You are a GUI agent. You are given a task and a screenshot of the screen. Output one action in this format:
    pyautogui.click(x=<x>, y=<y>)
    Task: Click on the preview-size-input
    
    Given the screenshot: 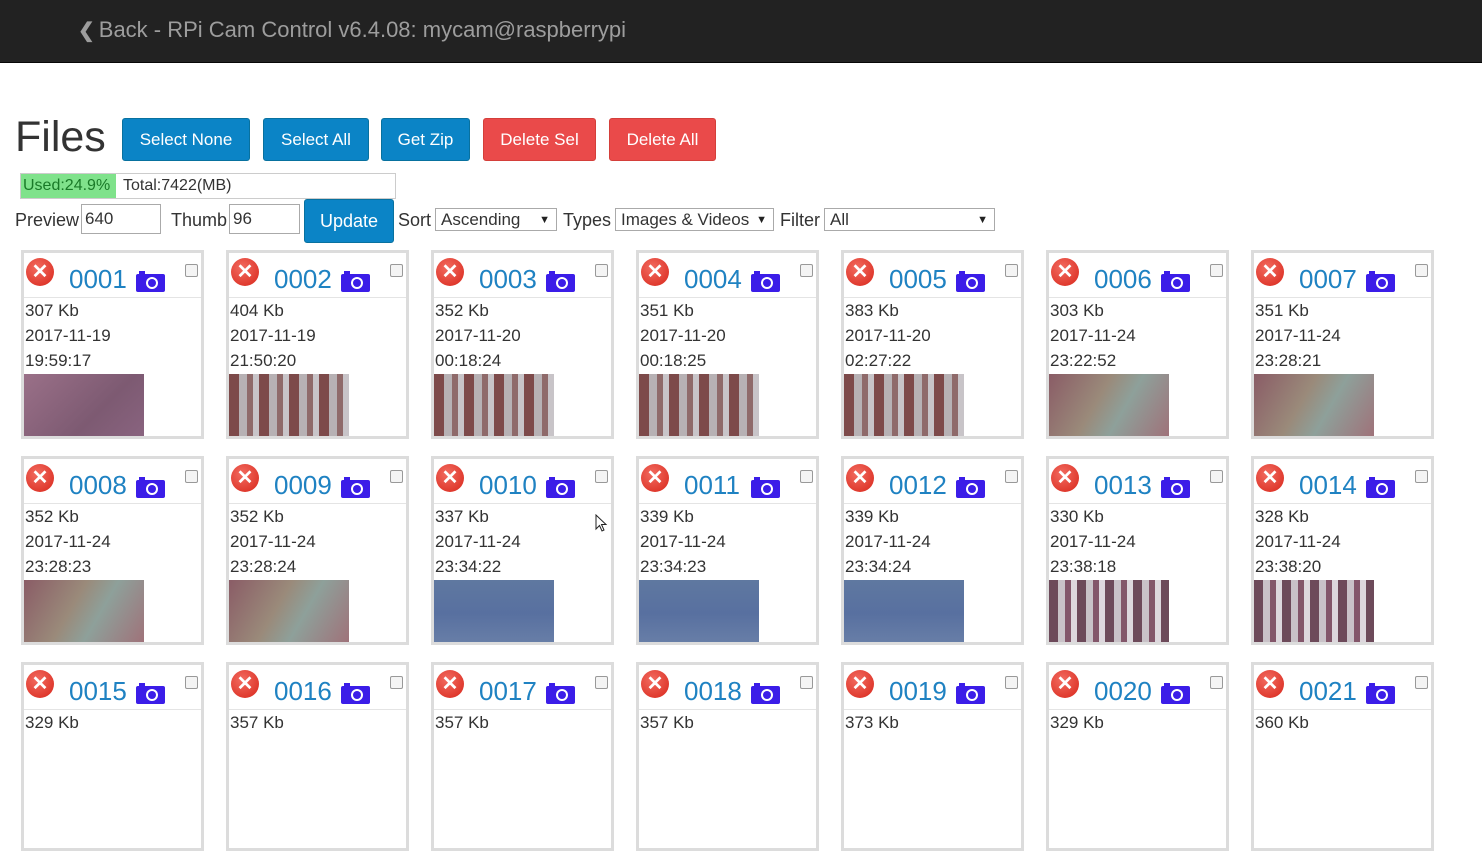 What is the action you would take?
    pyautogui.click(x=121, y=219)
    